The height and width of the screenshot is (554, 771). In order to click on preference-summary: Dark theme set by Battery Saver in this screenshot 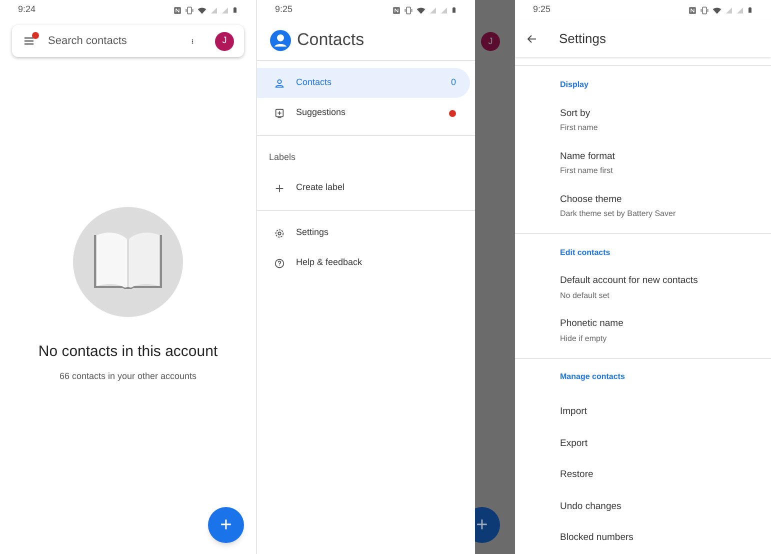, I will do `click(618, 214)`.